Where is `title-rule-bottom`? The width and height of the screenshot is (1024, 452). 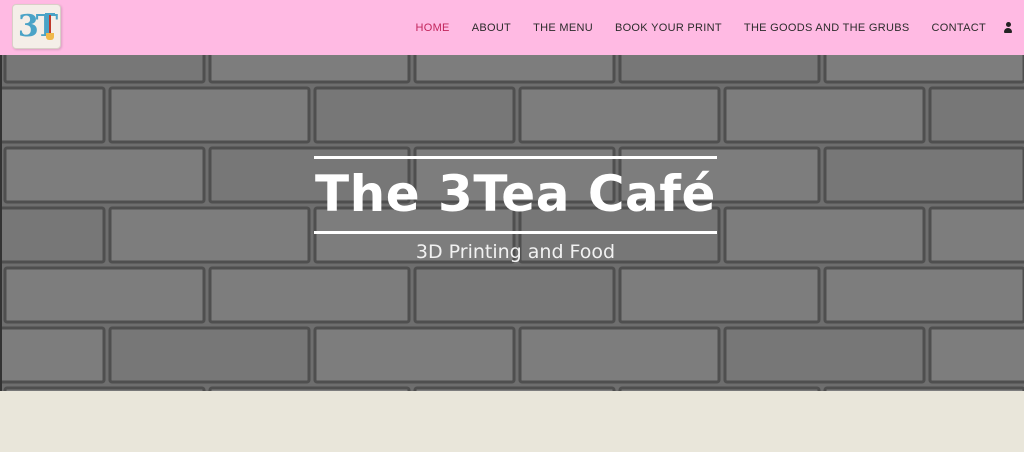 title-rule-bottom is located at coordinates (515, 232).